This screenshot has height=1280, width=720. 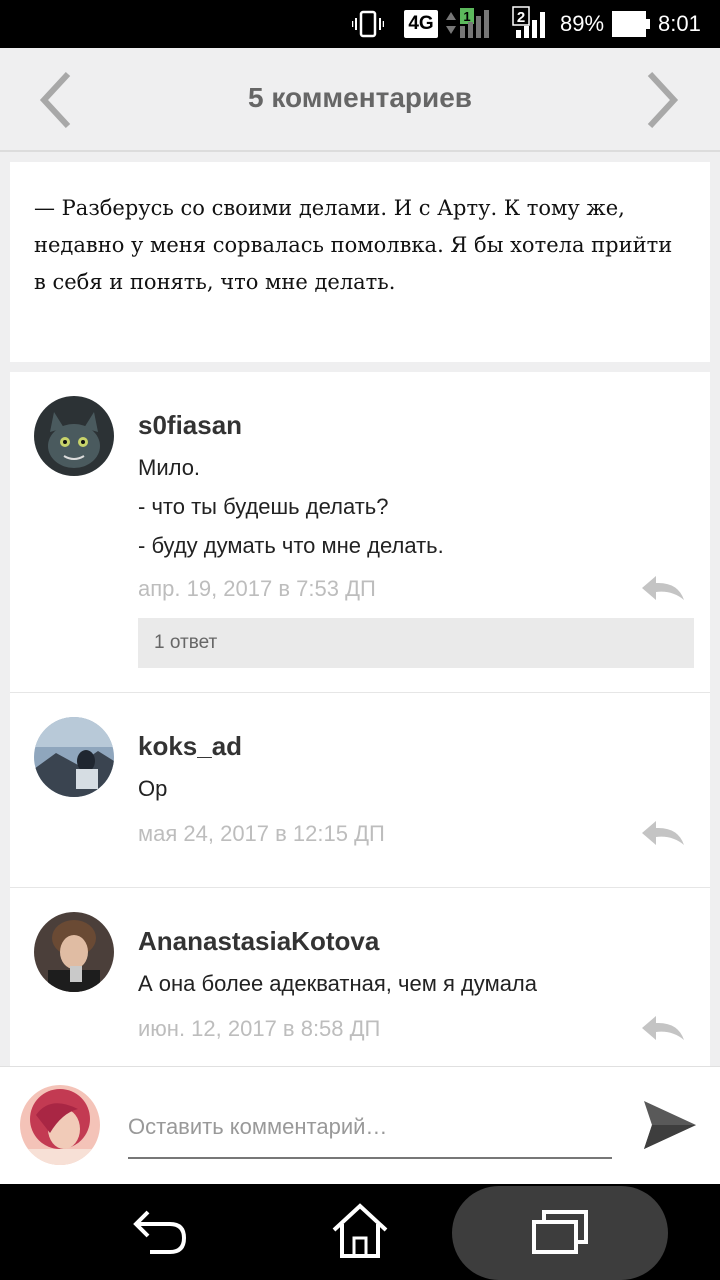 I want to click on sim1-label: 1, so click(x=466, y=16).